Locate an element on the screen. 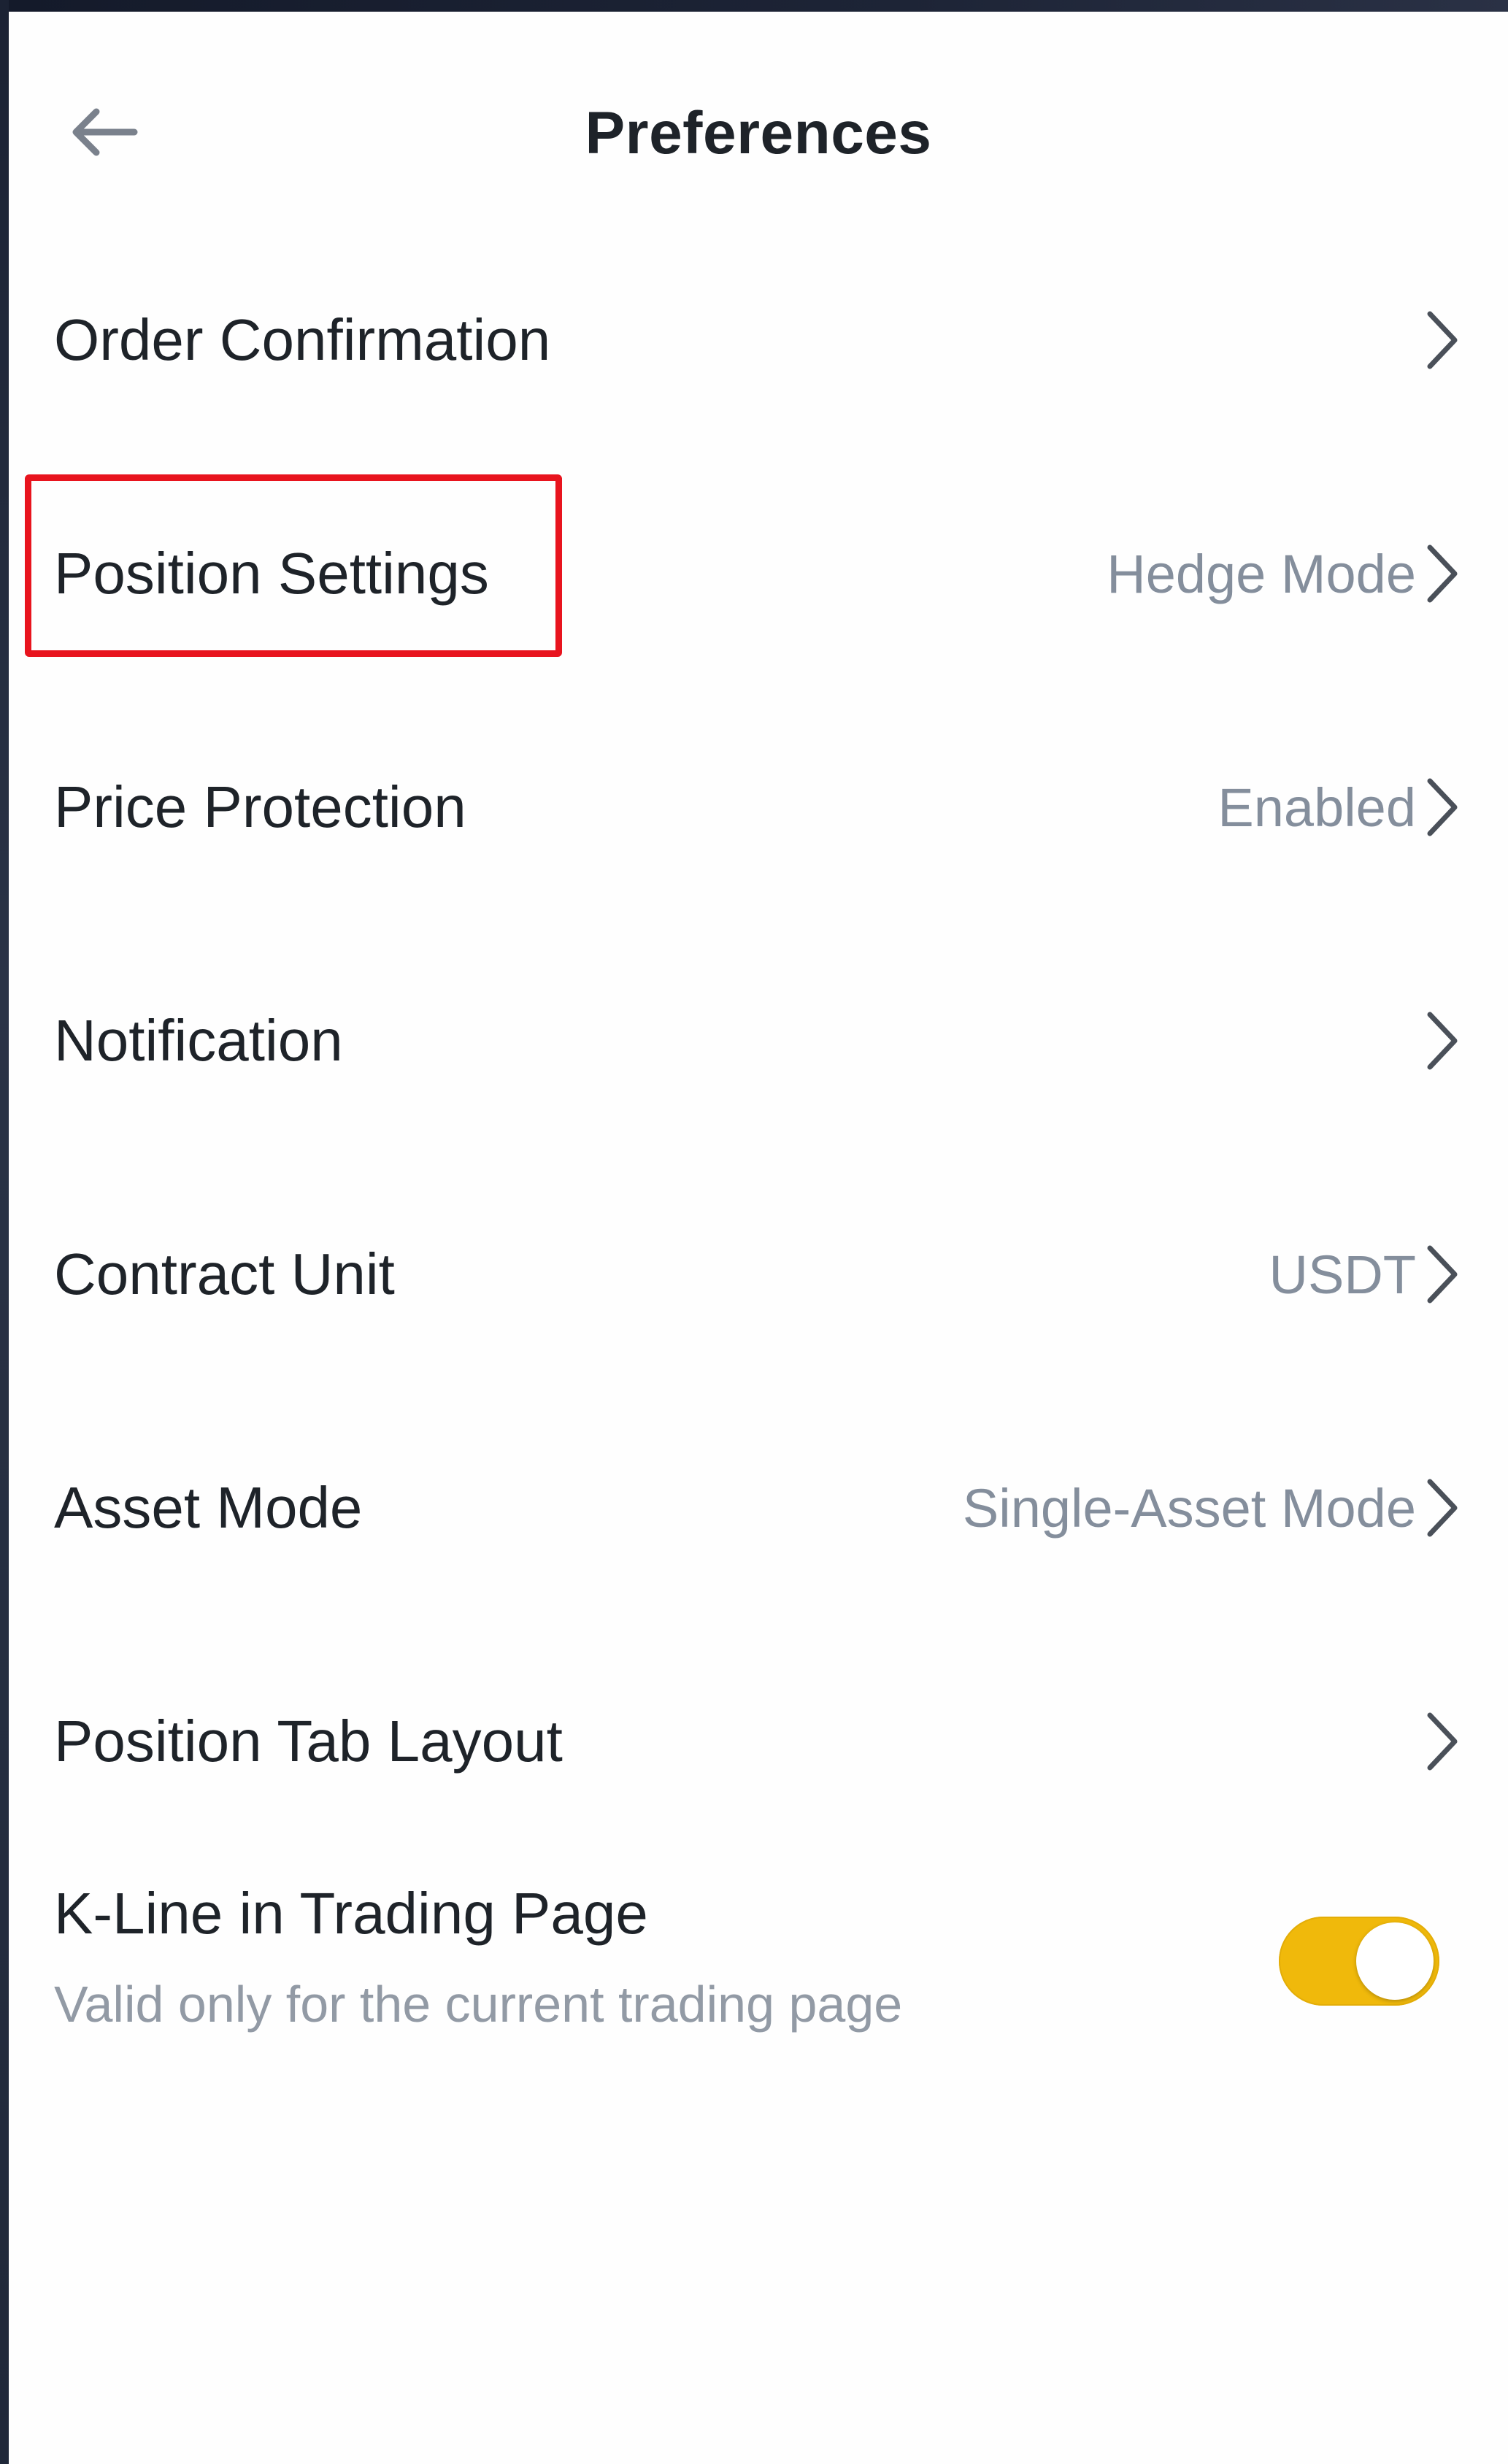  kline-title: K-Line in Trading Page is located at coordinates (351, 1913).